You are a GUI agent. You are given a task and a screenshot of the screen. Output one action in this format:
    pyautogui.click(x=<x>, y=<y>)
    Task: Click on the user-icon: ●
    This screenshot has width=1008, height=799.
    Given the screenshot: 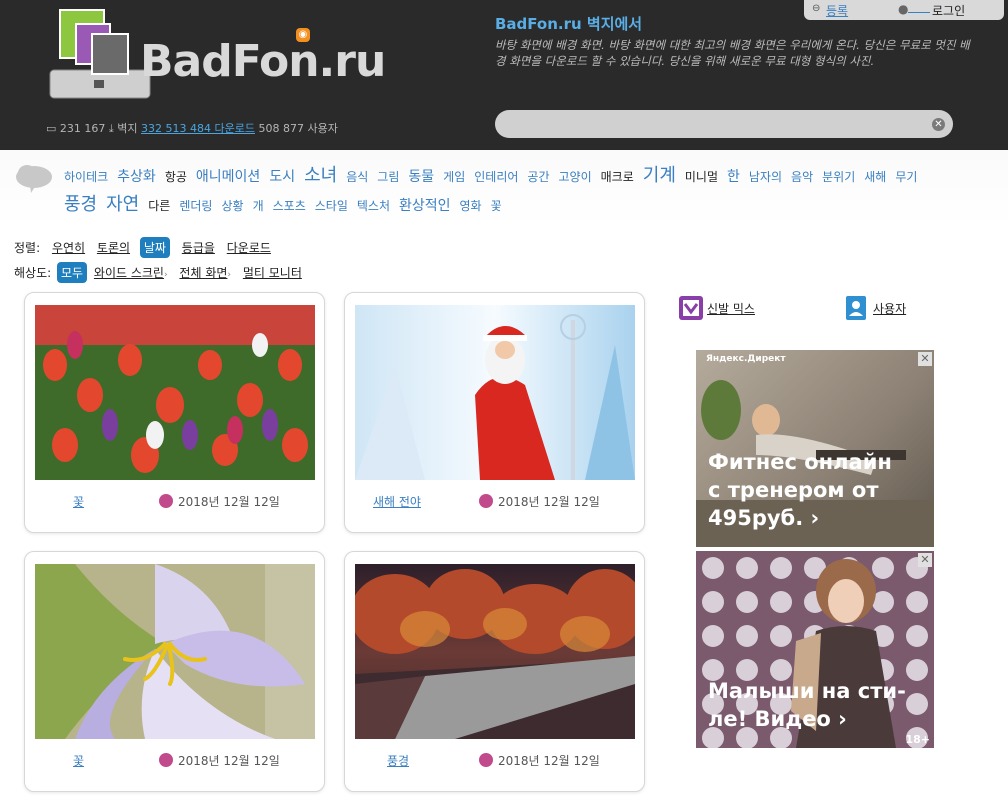 What is the action you would take?
    pyautogui.click(x=903, y=9)
    